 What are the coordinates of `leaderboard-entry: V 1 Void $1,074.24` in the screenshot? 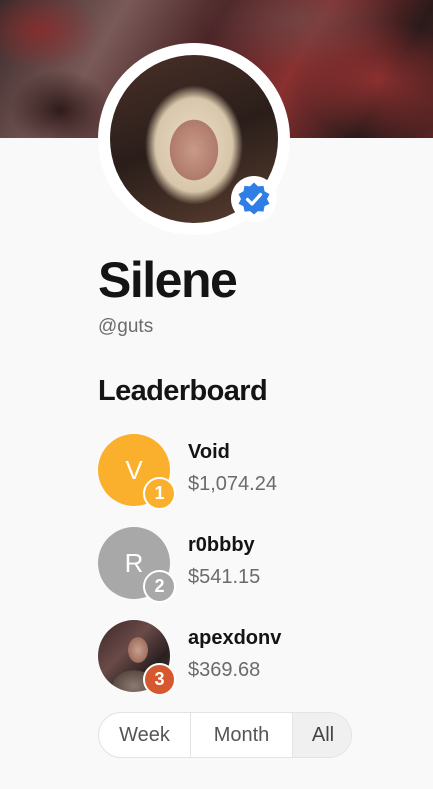 It's located at (238, 472).